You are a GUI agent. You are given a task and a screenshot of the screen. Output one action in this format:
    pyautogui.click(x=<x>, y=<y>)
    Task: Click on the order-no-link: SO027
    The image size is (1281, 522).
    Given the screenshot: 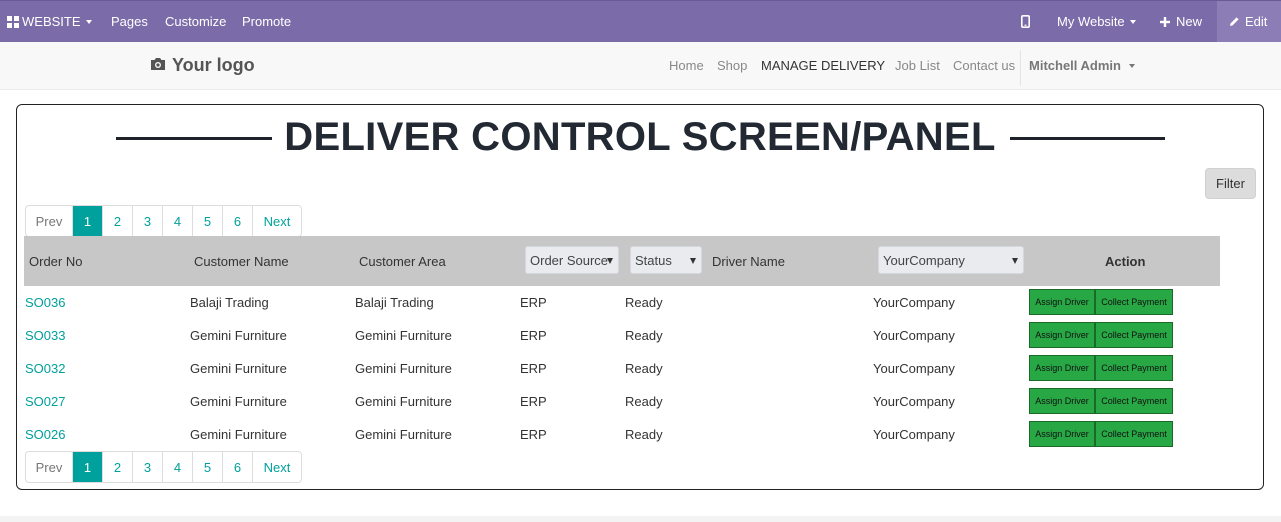 What is the action you would take?
    pyautogui.click(x=45, y=401)
    